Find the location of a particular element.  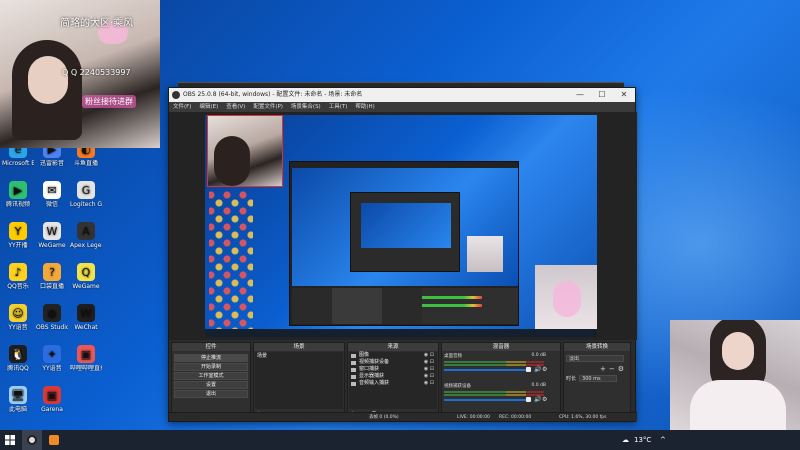

remove-transition-button: − is located at coordinates (612, 369).